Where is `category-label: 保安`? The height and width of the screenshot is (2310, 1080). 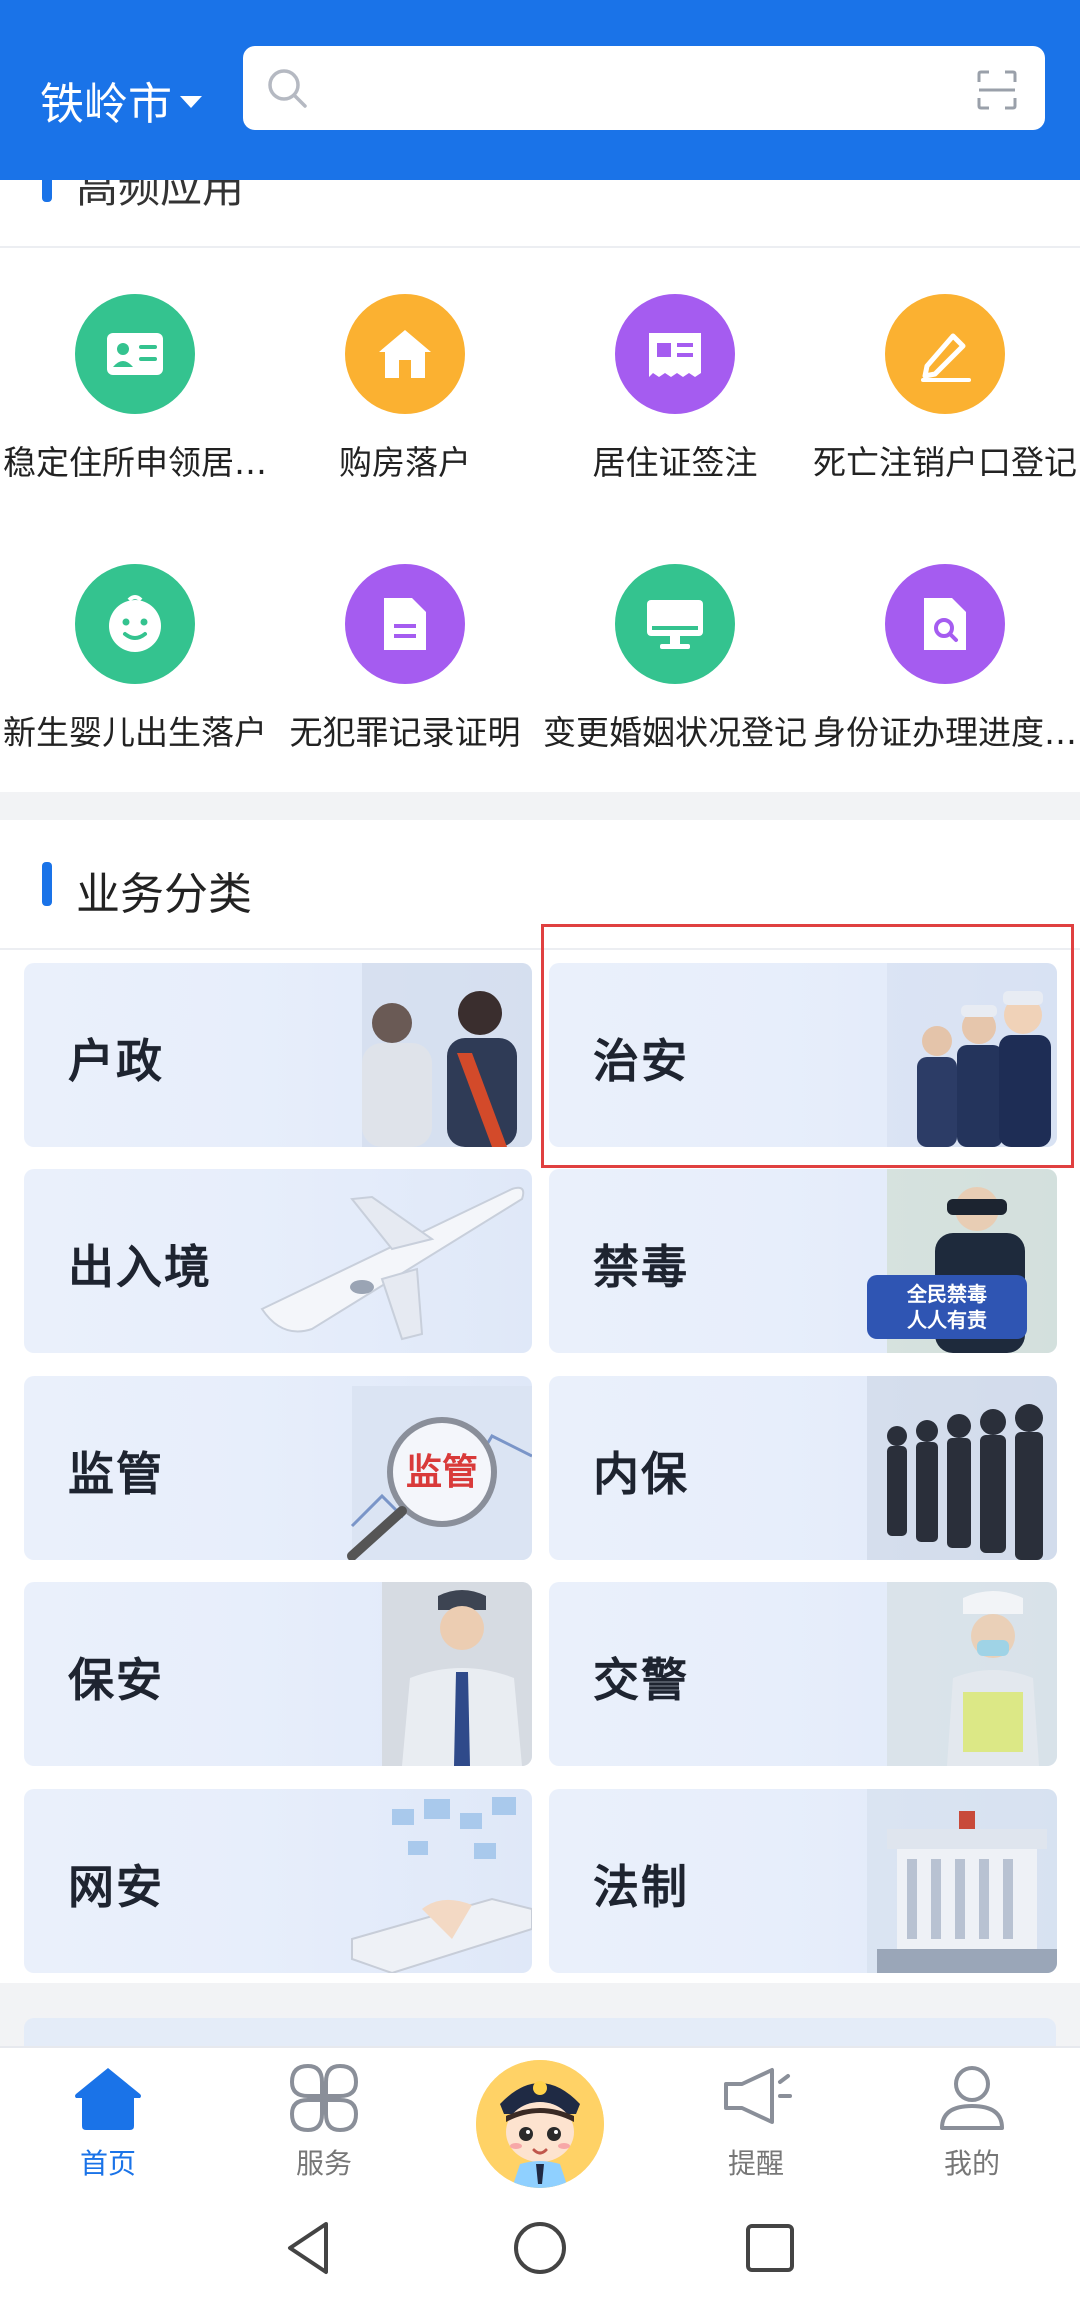 category-label: 保安 is located at coordinates (116, 1680).